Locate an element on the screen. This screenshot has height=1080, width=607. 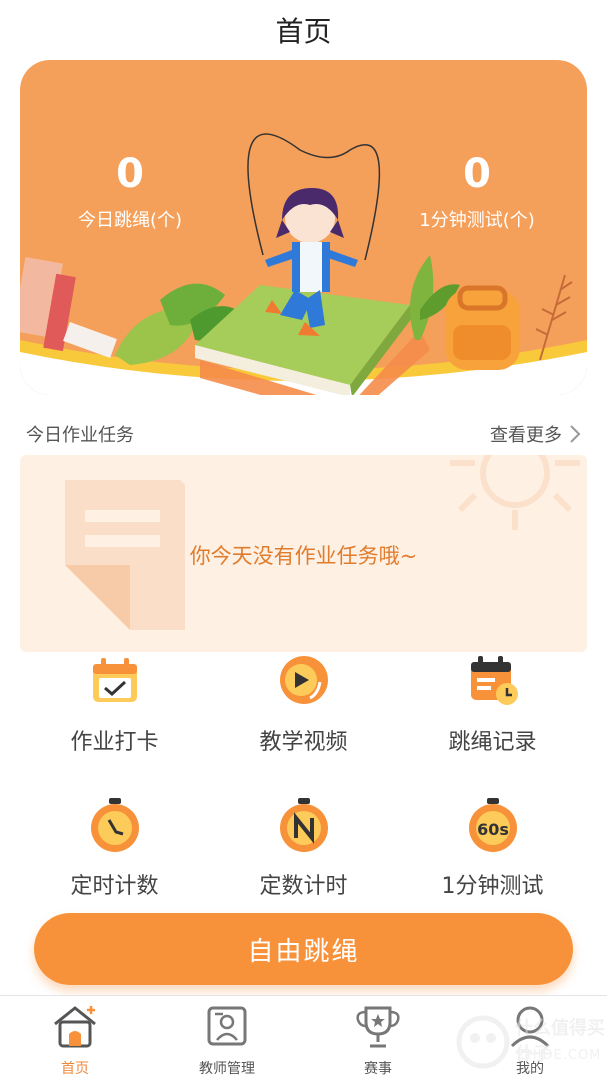
feature-label: 作业打卡 is located at coordinates (114, 742).